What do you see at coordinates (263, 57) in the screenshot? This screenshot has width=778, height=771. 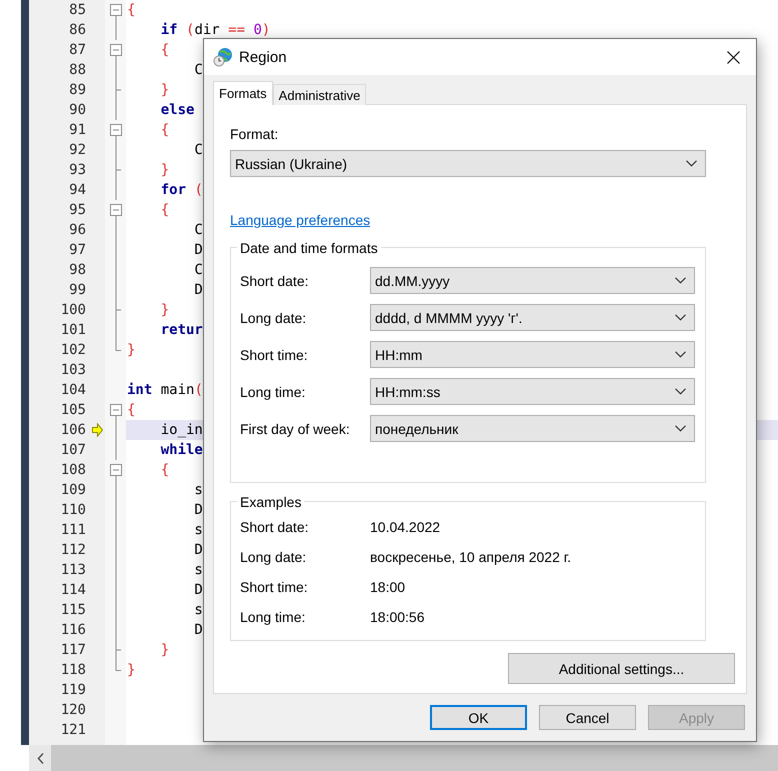 I see `window-title: Region` at bounding box center [263, 57].